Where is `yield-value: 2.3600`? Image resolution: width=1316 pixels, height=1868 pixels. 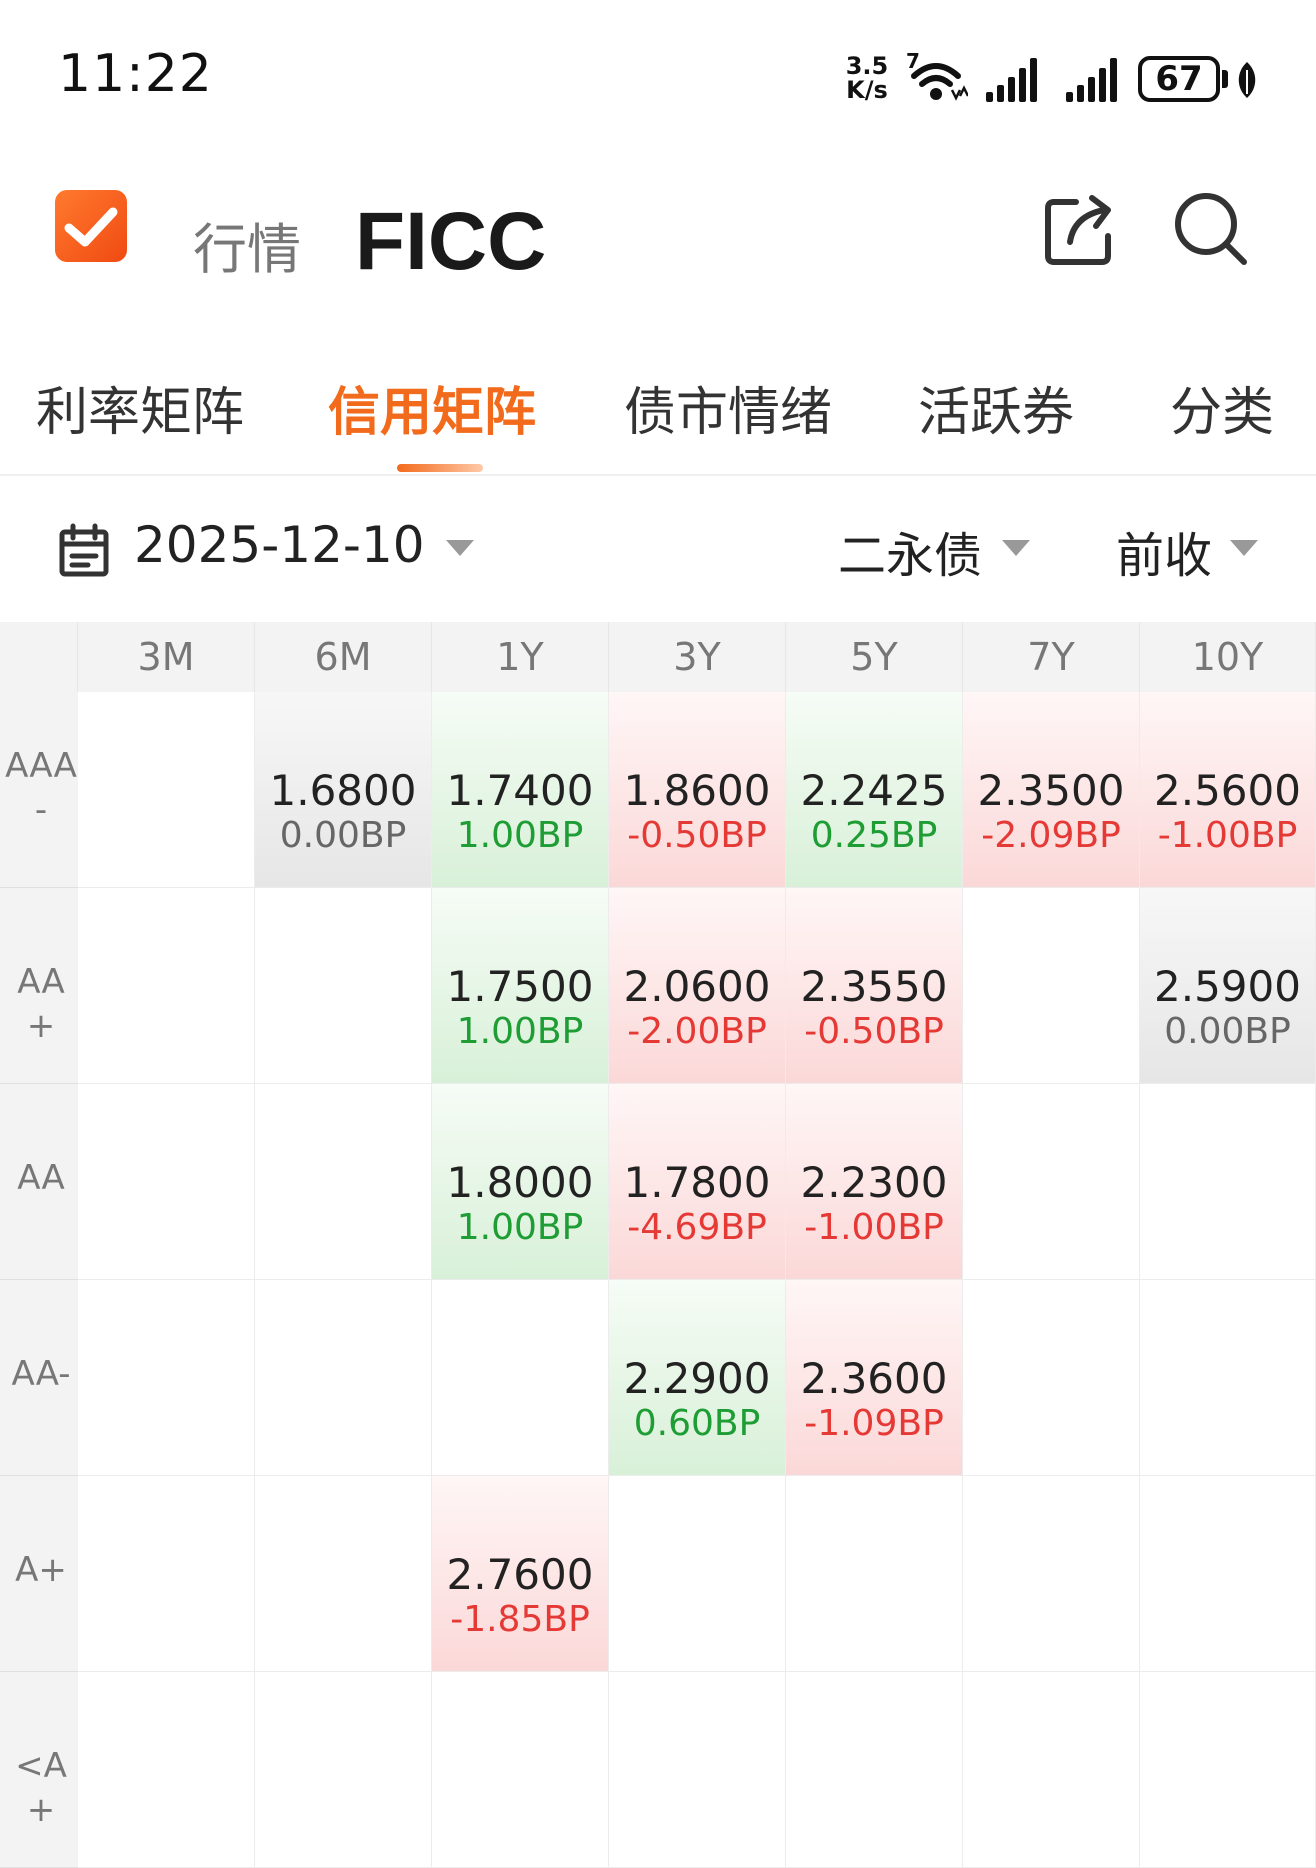 yield-value: 2.3600 is located at coordinates (874, 1378).